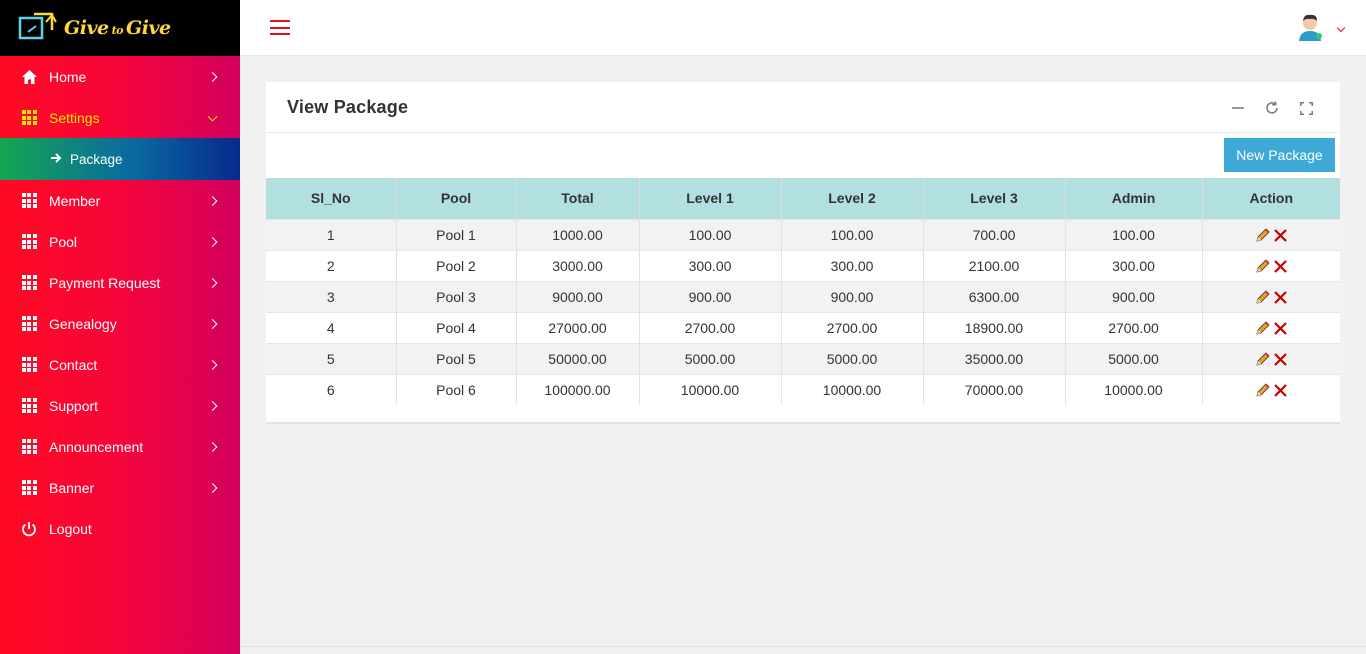 The width and height of the screenshot is (1366, 654). What do you see at coordinates (120, 446) in the screenshot?
I see `sidebar-item-announcement: Announcement` at bounding box center [120, 446].